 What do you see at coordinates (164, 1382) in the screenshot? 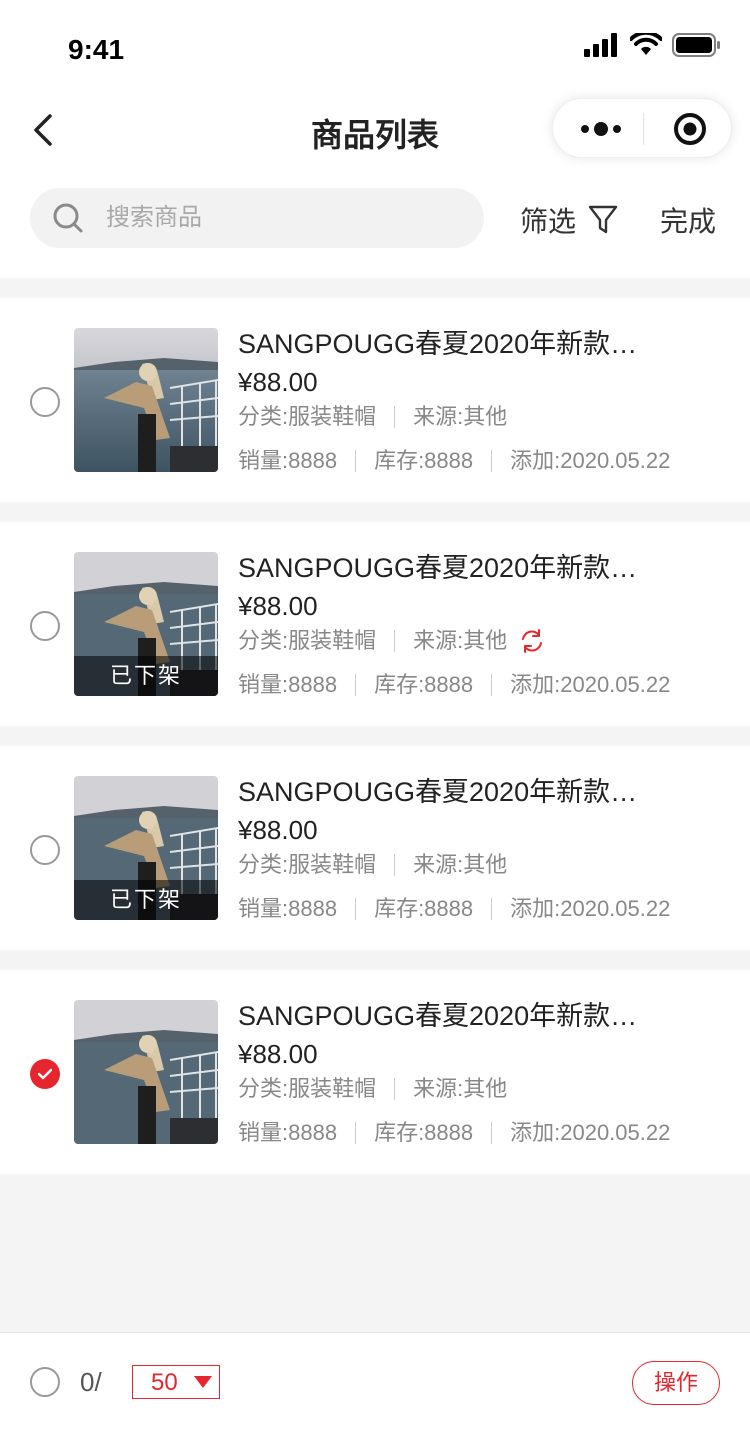
I see `page-size-value: 50` at bounding box center [164, 1382].